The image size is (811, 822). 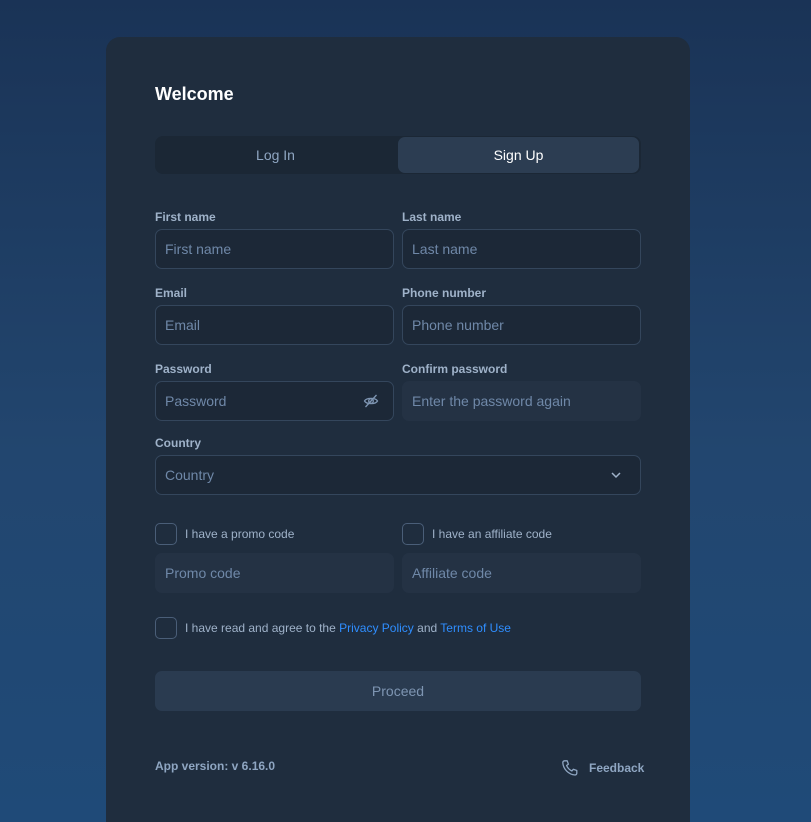 What do you see at coordinates (398, 475) in the screenshot?
I see `country-select: Country` at bounding box center [398, 475].